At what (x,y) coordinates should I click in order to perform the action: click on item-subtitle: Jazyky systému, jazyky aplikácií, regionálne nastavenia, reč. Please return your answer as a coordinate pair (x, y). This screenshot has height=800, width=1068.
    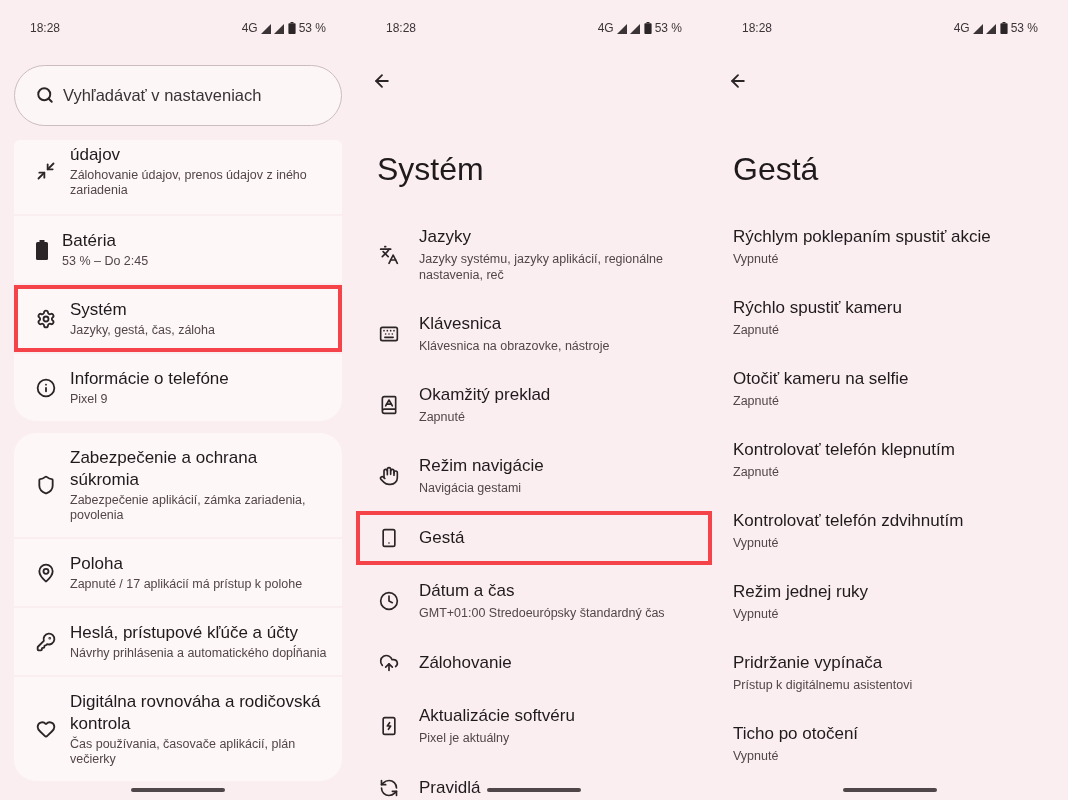
    Looking at the image, I should click on (541, 267).